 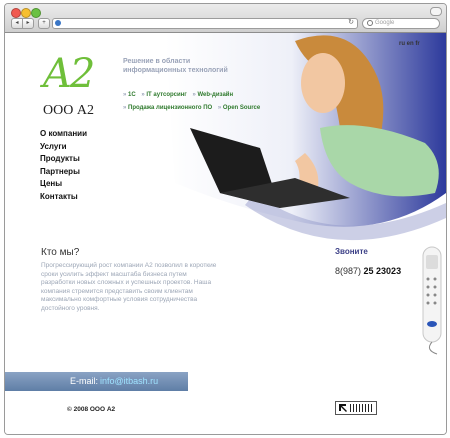 I want to click on toolbar-toggle-button, so click(x=436, y=11).